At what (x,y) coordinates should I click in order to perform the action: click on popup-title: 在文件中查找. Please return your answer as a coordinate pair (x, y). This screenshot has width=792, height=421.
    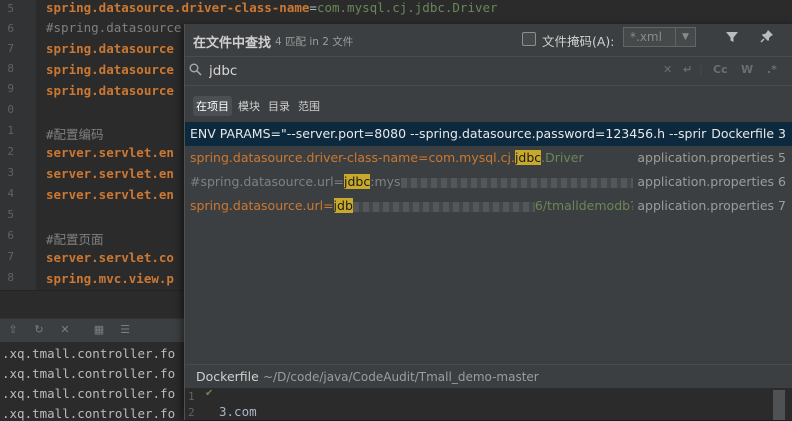
    Looking at the image, I should click on (232, 43).